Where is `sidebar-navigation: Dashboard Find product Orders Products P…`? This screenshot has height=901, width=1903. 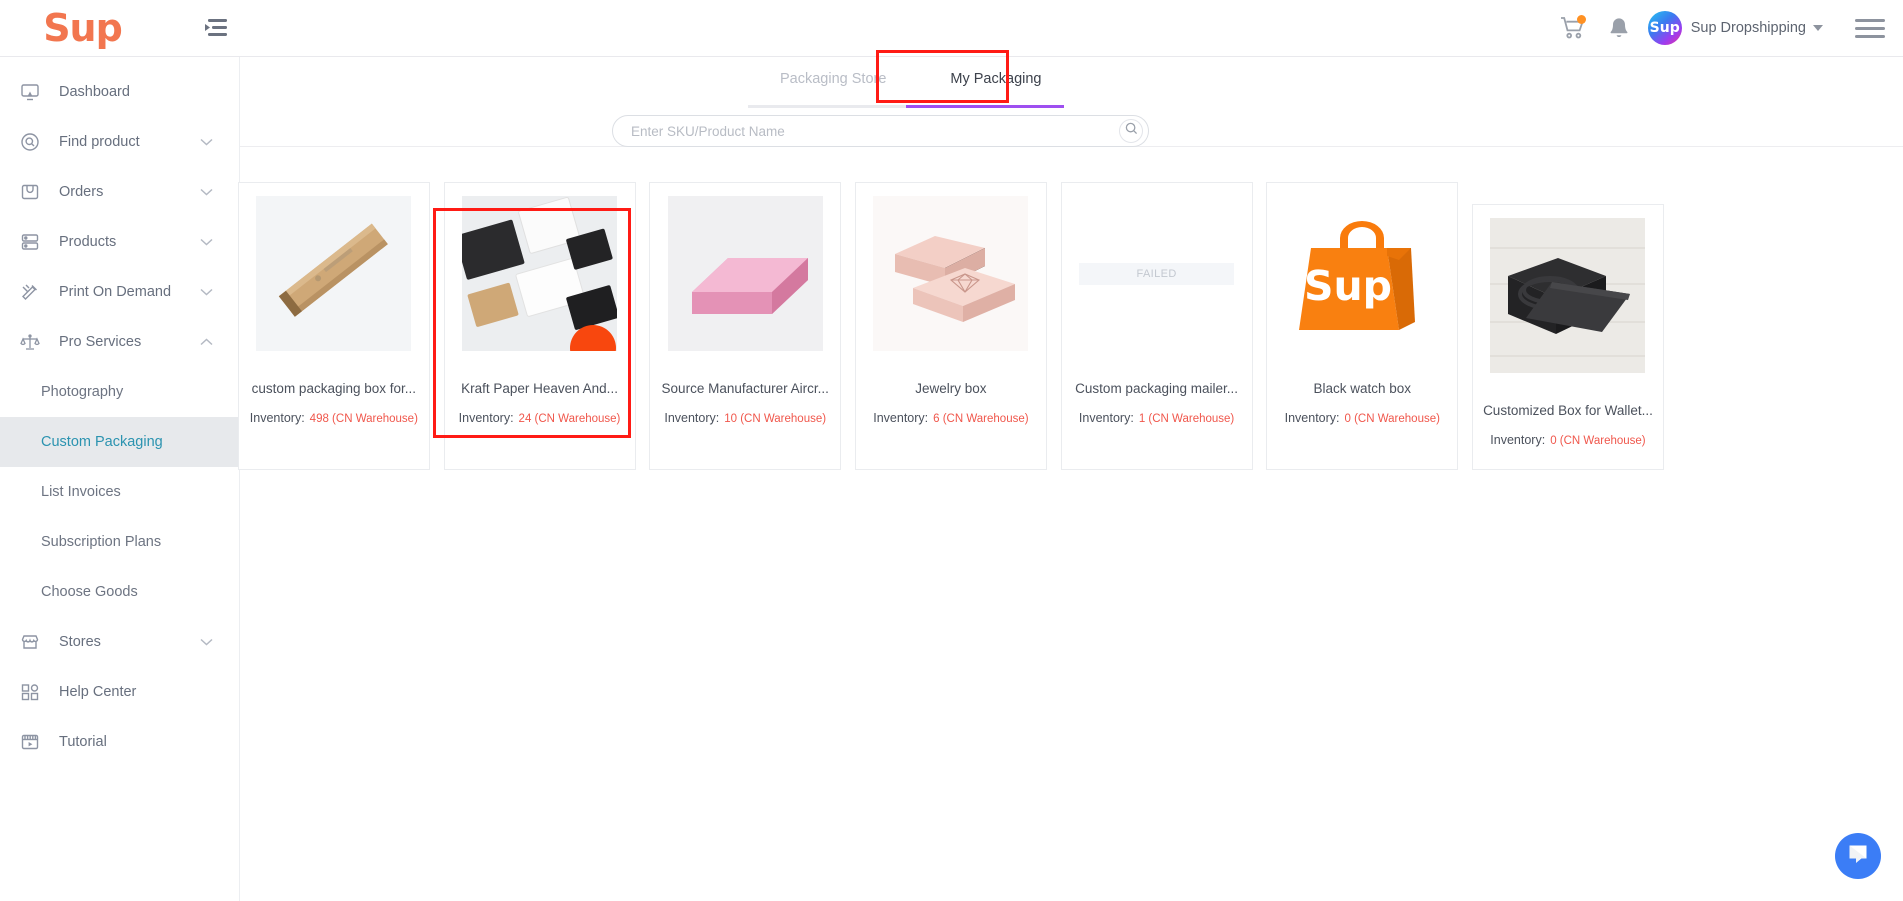
sidebar-navigation: Dashboard Find product Orders Products P… is located at coordinates (120, 479).